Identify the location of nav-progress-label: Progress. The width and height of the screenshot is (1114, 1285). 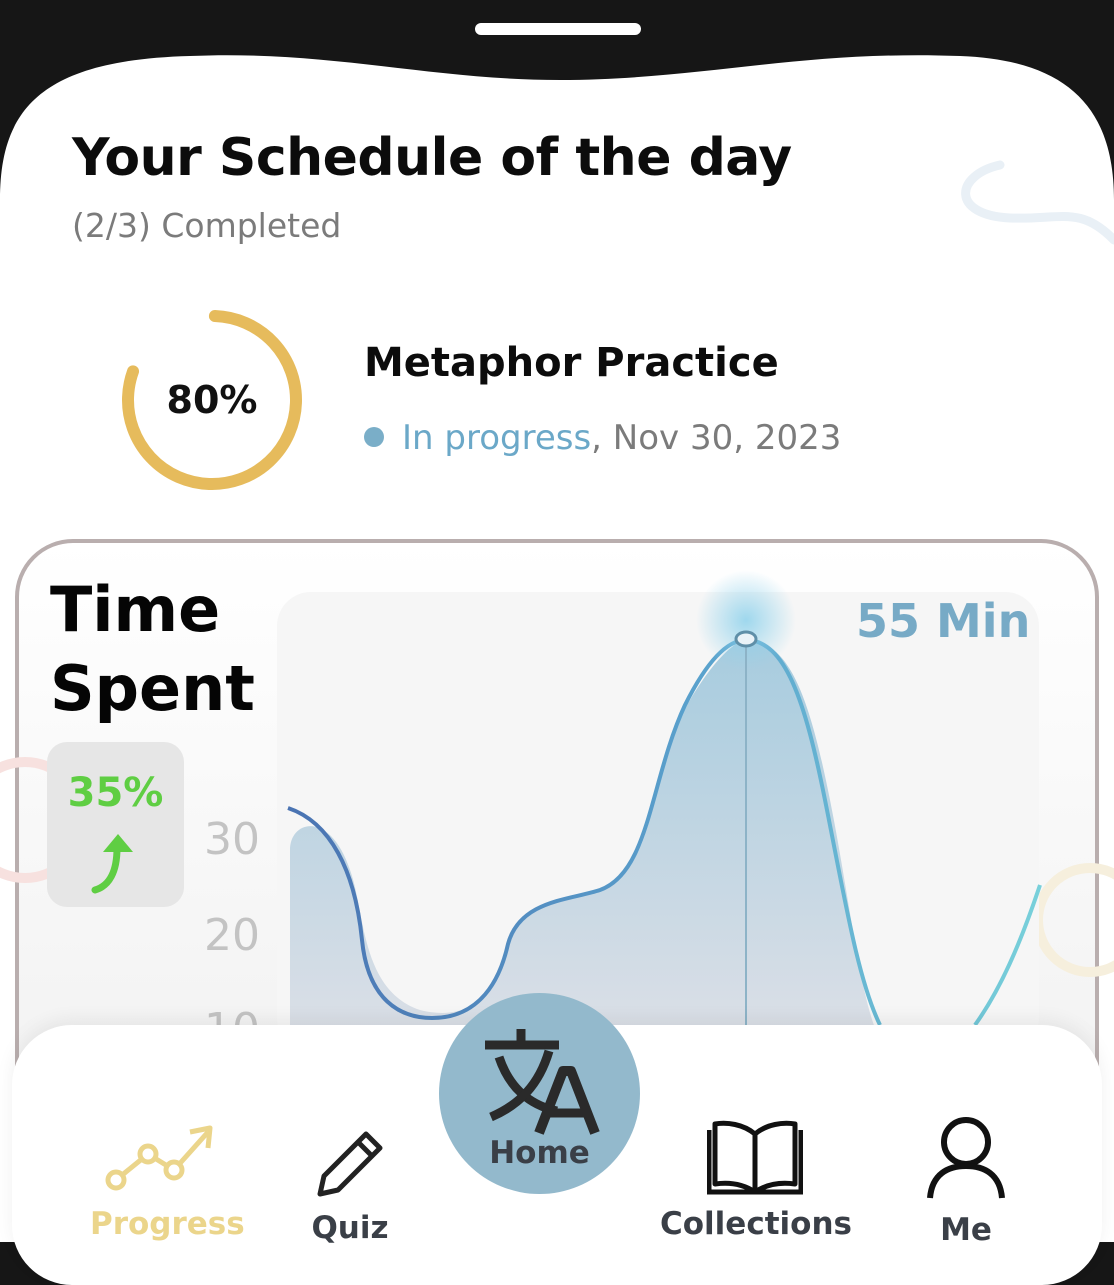
(167, 1224).